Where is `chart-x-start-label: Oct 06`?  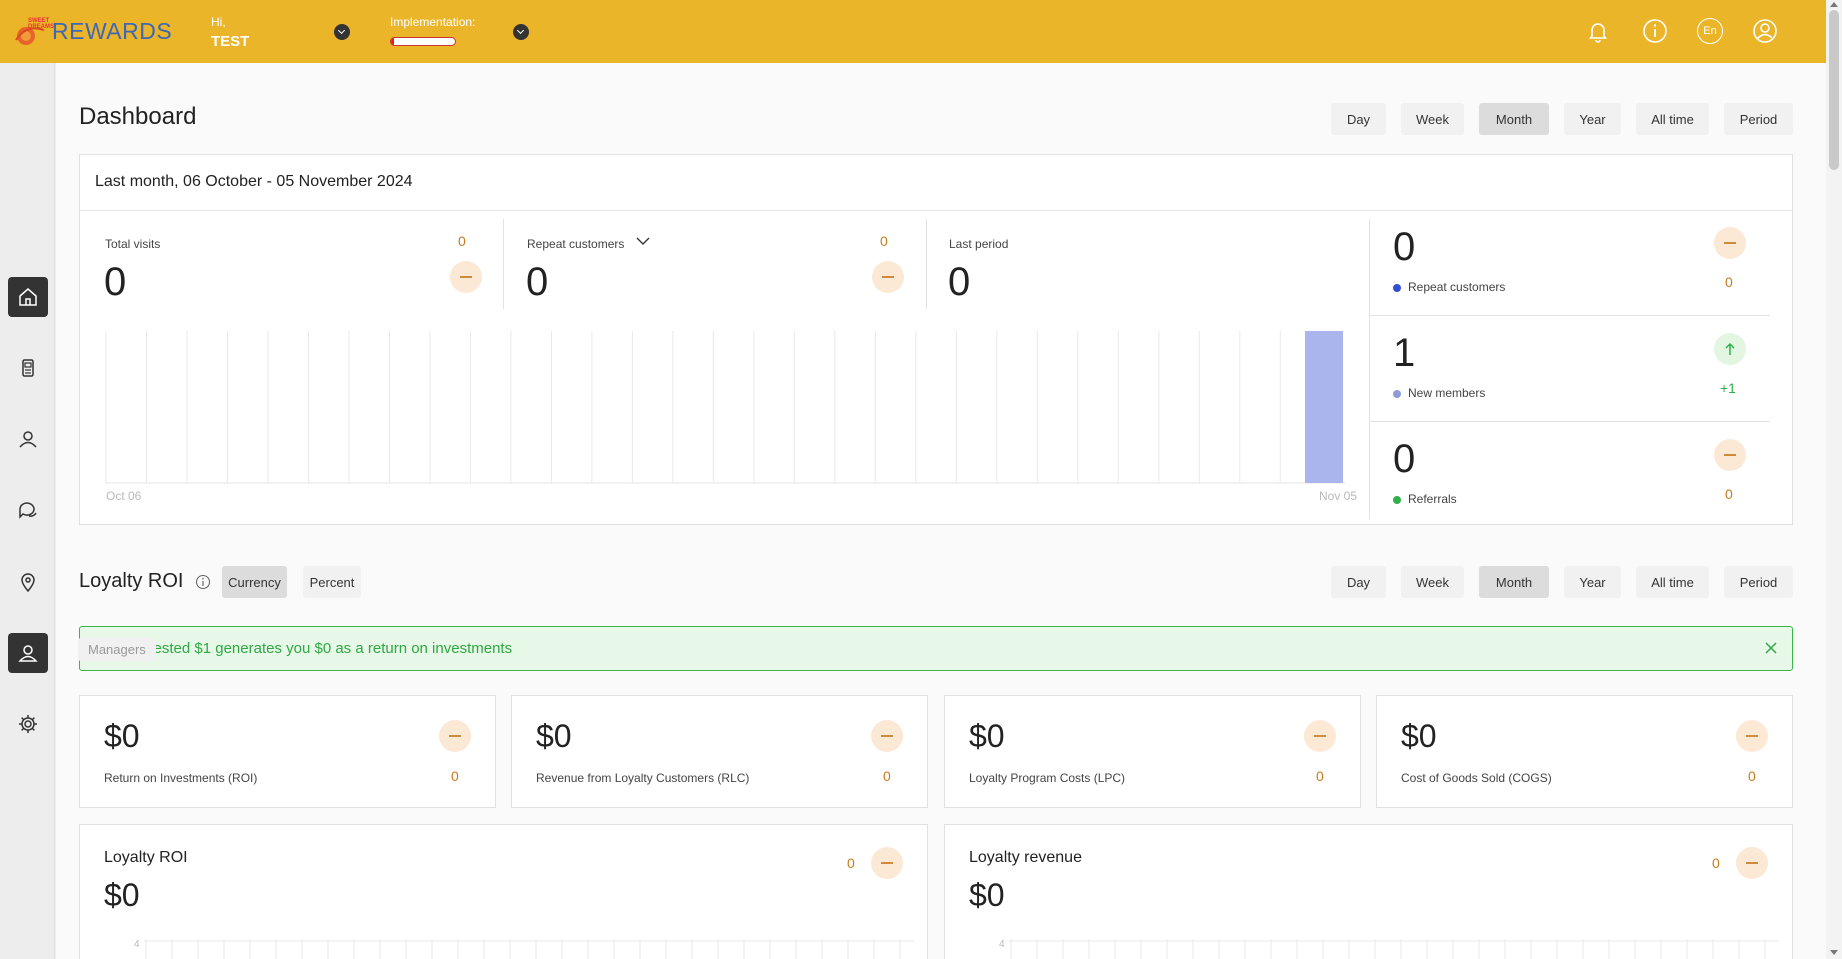 chart-x-start-label: Oct 06 is located at coordinates (124, 496).